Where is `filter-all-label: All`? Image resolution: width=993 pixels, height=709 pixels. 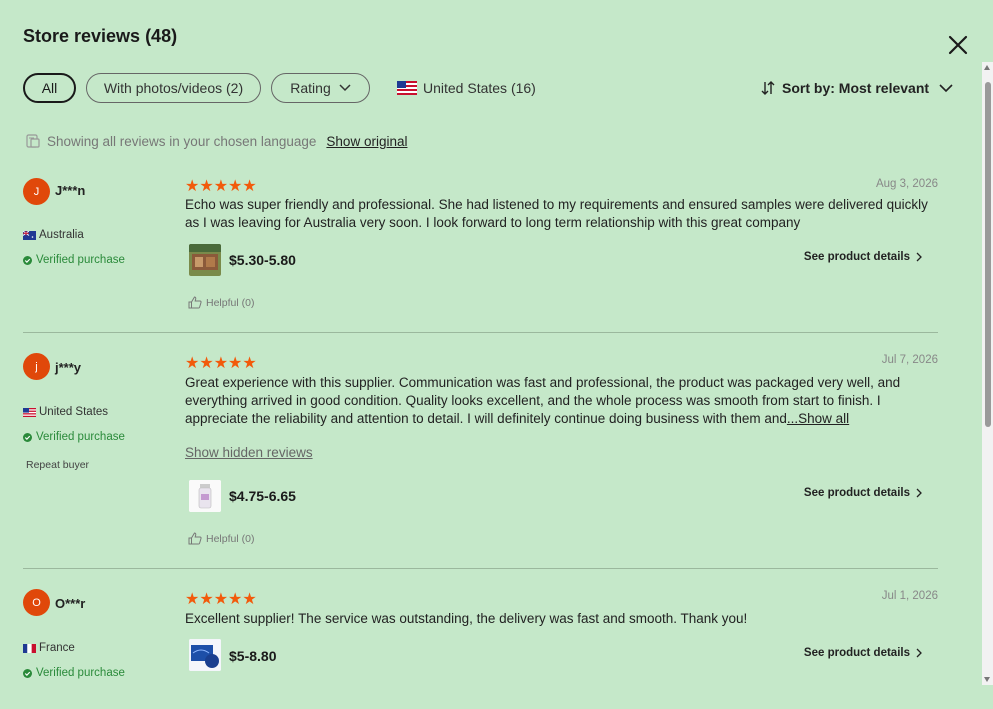 filter-all-label: All is located at coordinates (49, 88).